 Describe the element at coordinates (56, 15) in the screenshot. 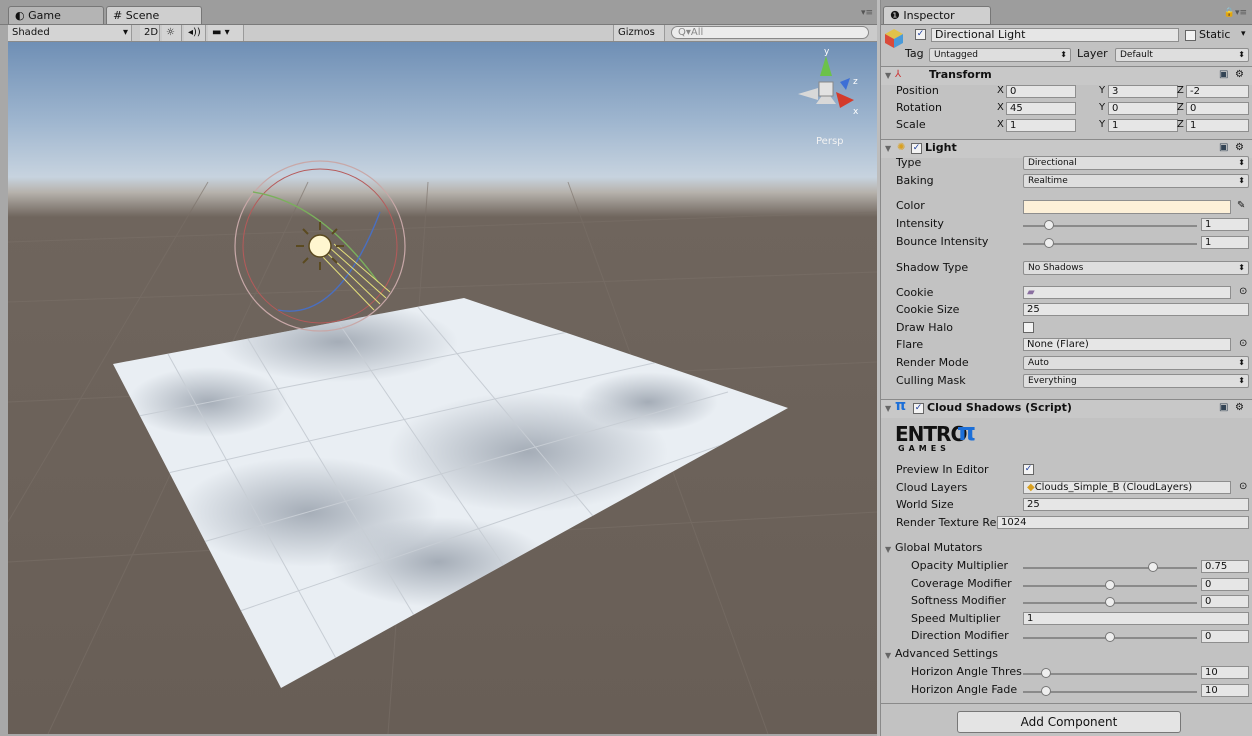

I see `tab-game: ◐ Game` at that location.